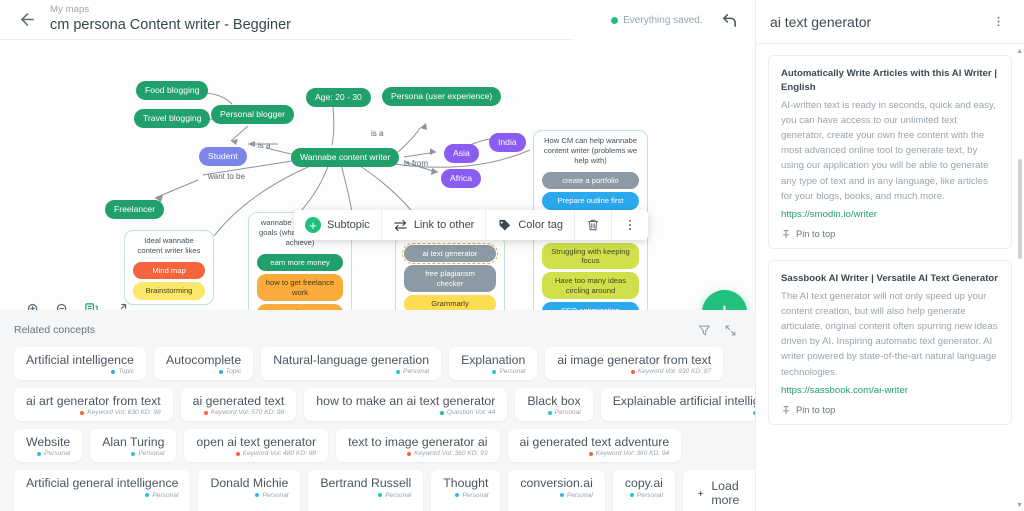 The image size is (1024, 511). What do you see at coordinates (590, 201) in the screenshot?
I see `mindmap-chip: Prepare outline first` at bounding box center [590, 201].